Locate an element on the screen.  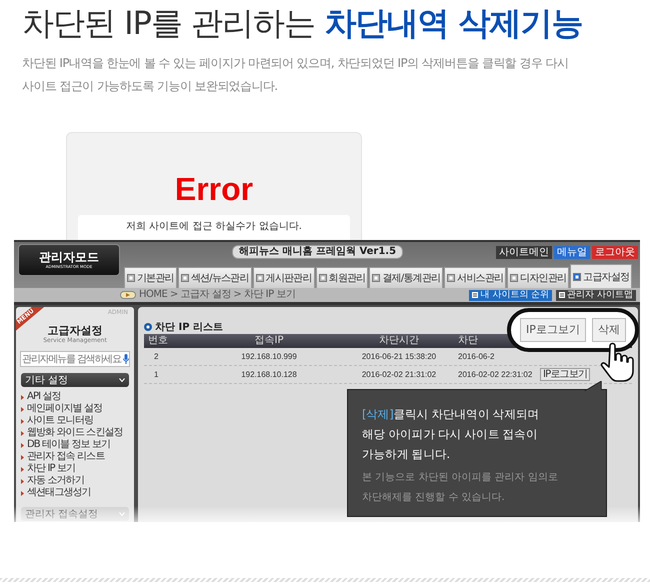
sidebar-menu-item: 차단 IP 보기 is located at coordinates (75, 469).